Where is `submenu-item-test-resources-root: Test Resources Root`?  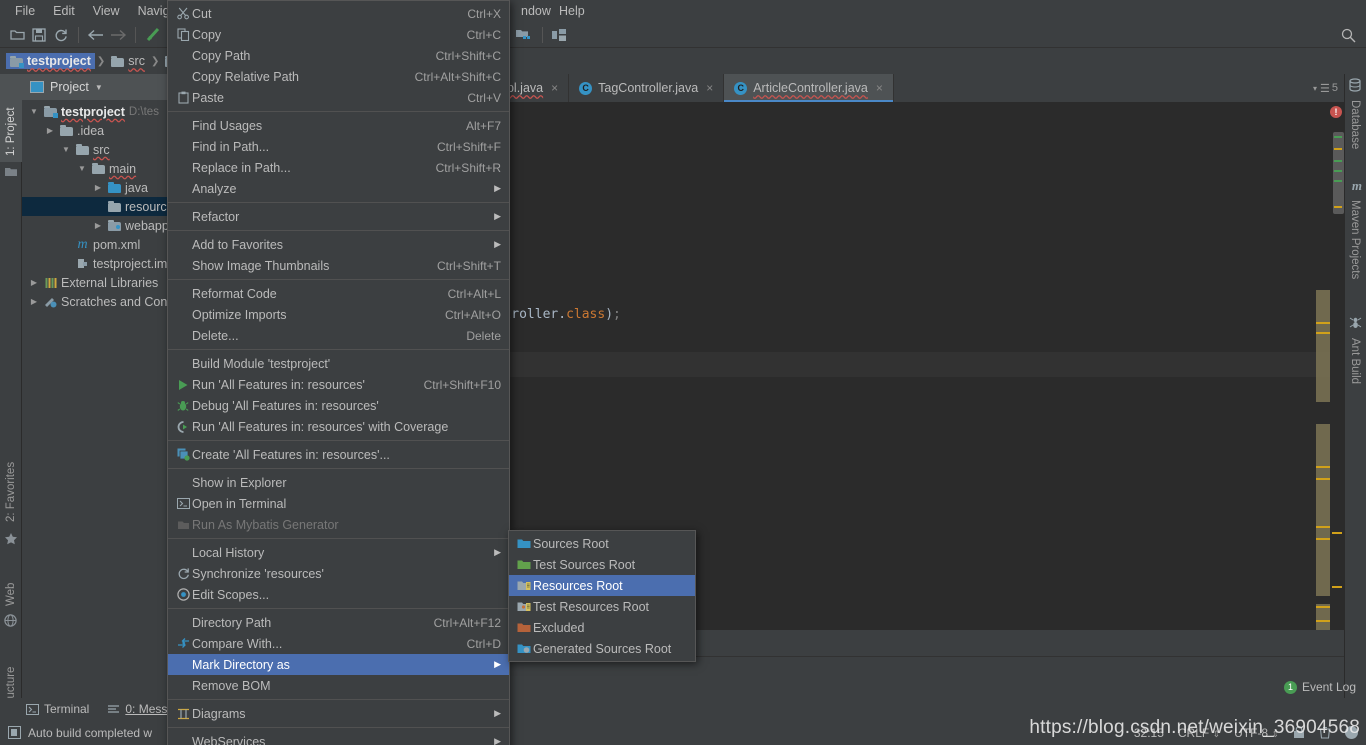
submenu-item-test-resources-root: Test Resources Root is located at coordinates (602, 606).